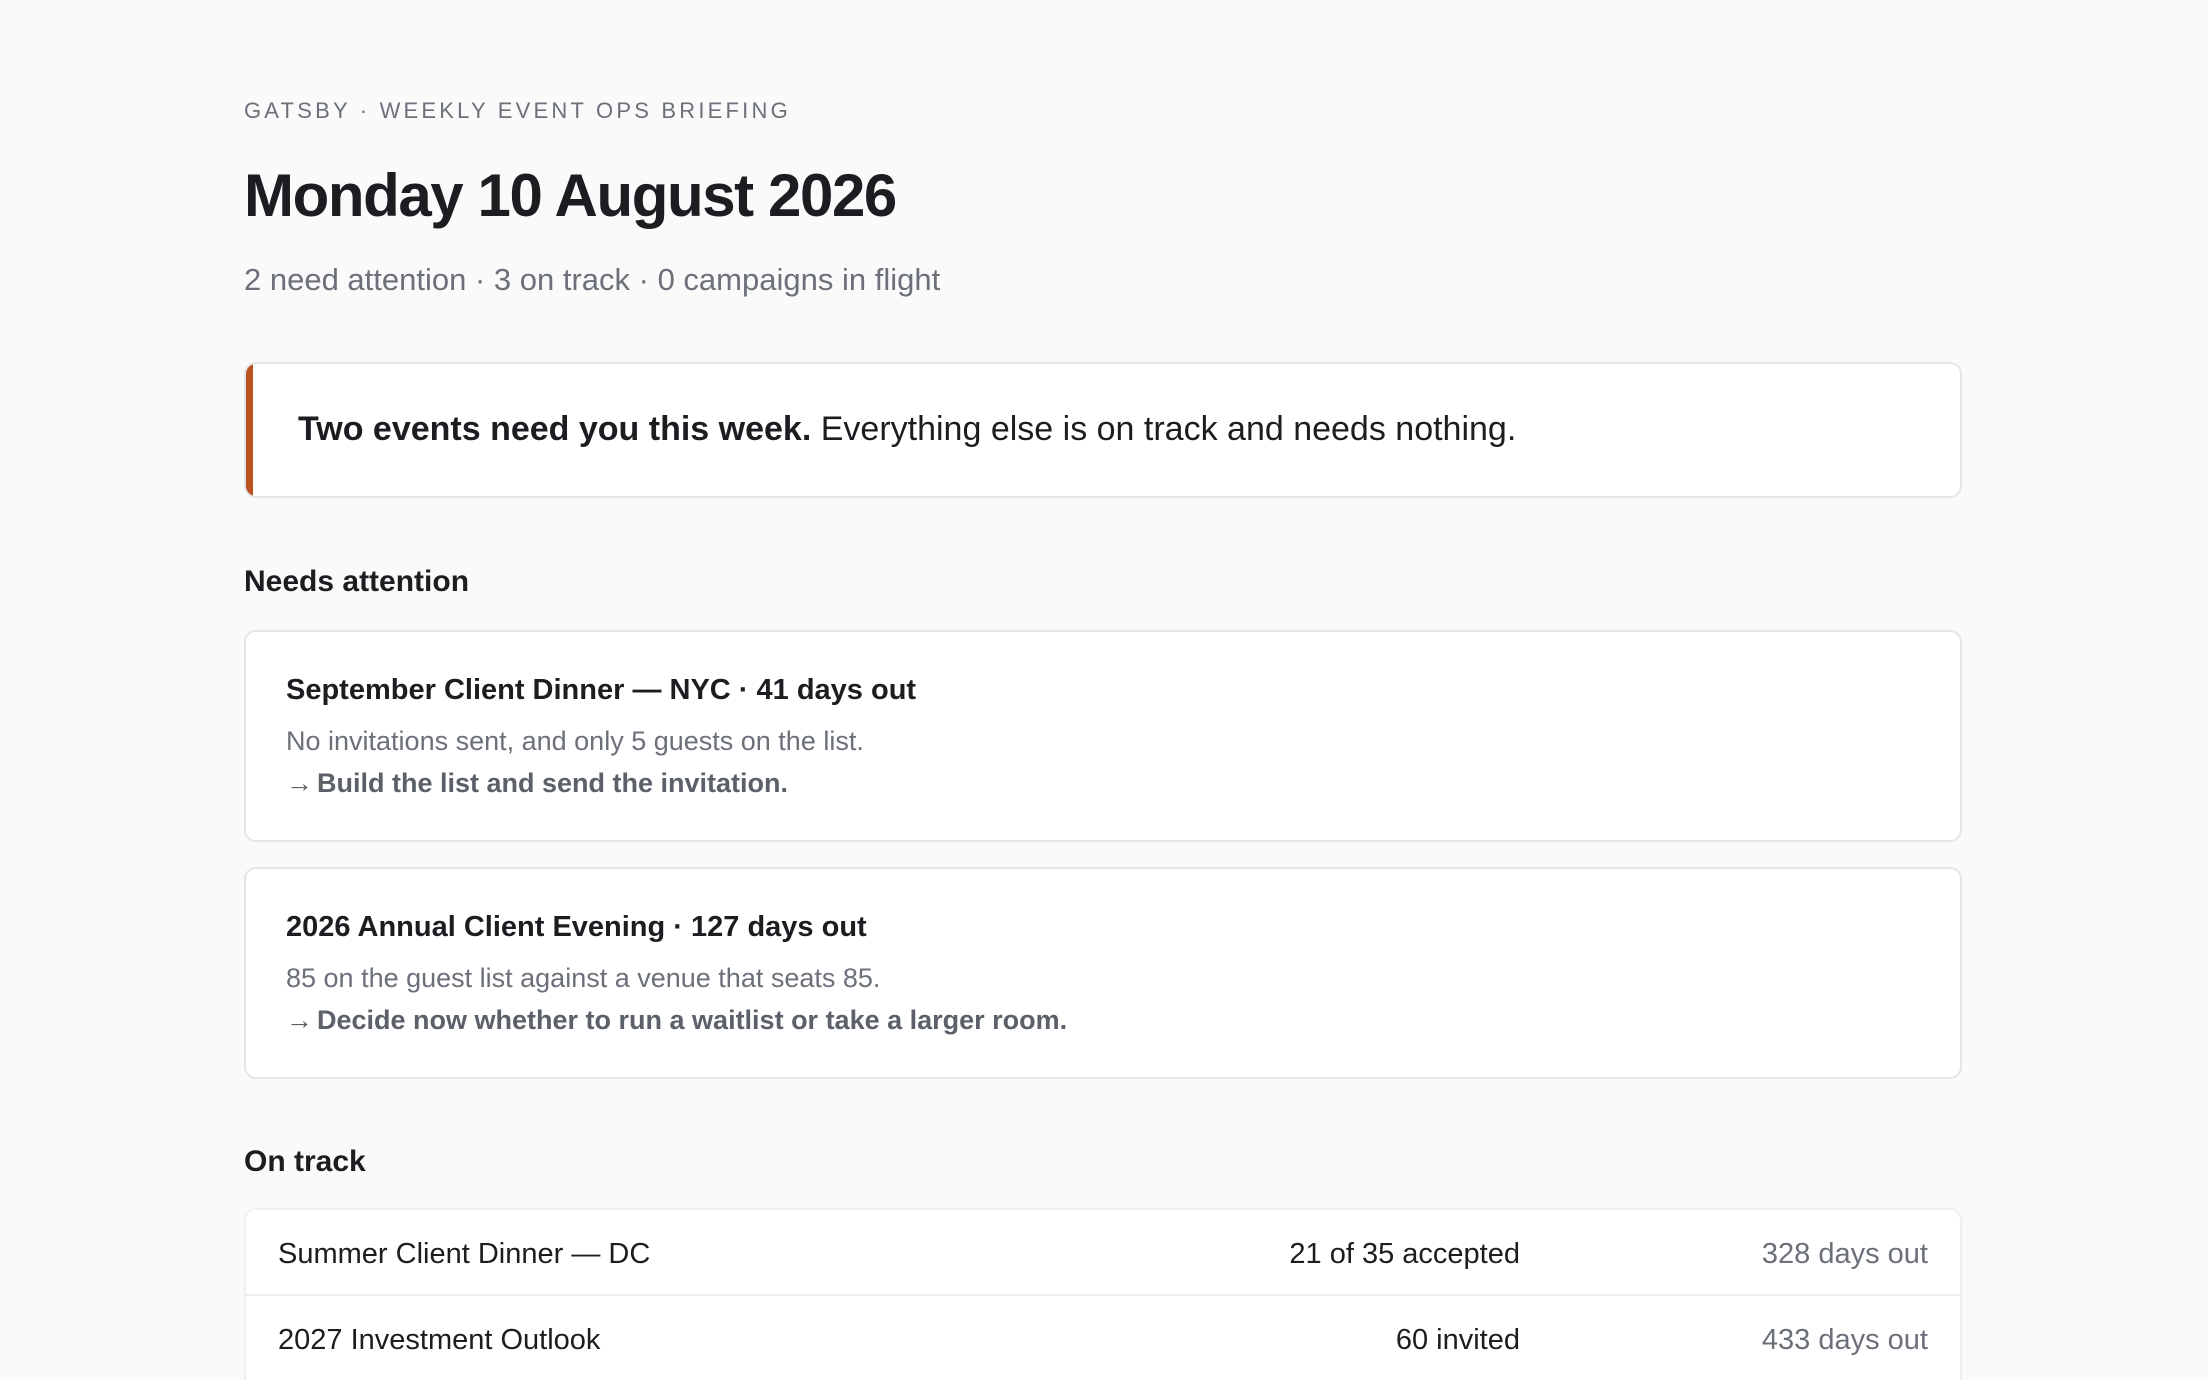  I want to click on event-status: 21 of 35 accepted, so click(1404, 1254).